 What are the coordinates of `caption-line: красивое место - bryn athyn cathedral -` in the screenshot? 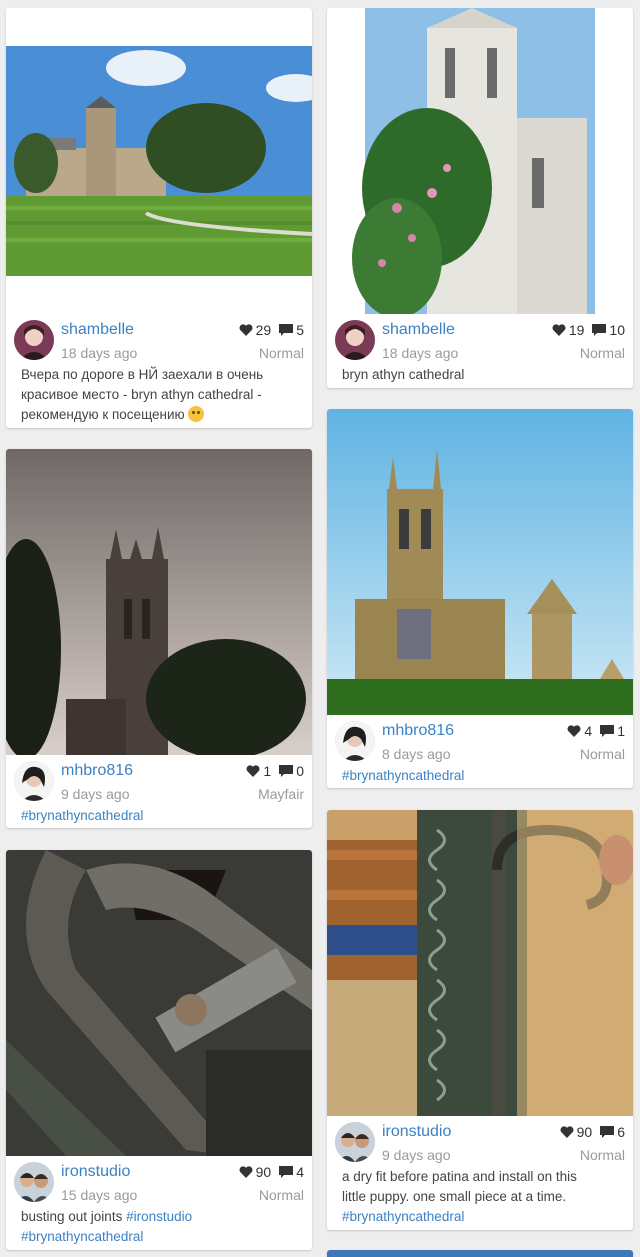 It's located at (141, 394).